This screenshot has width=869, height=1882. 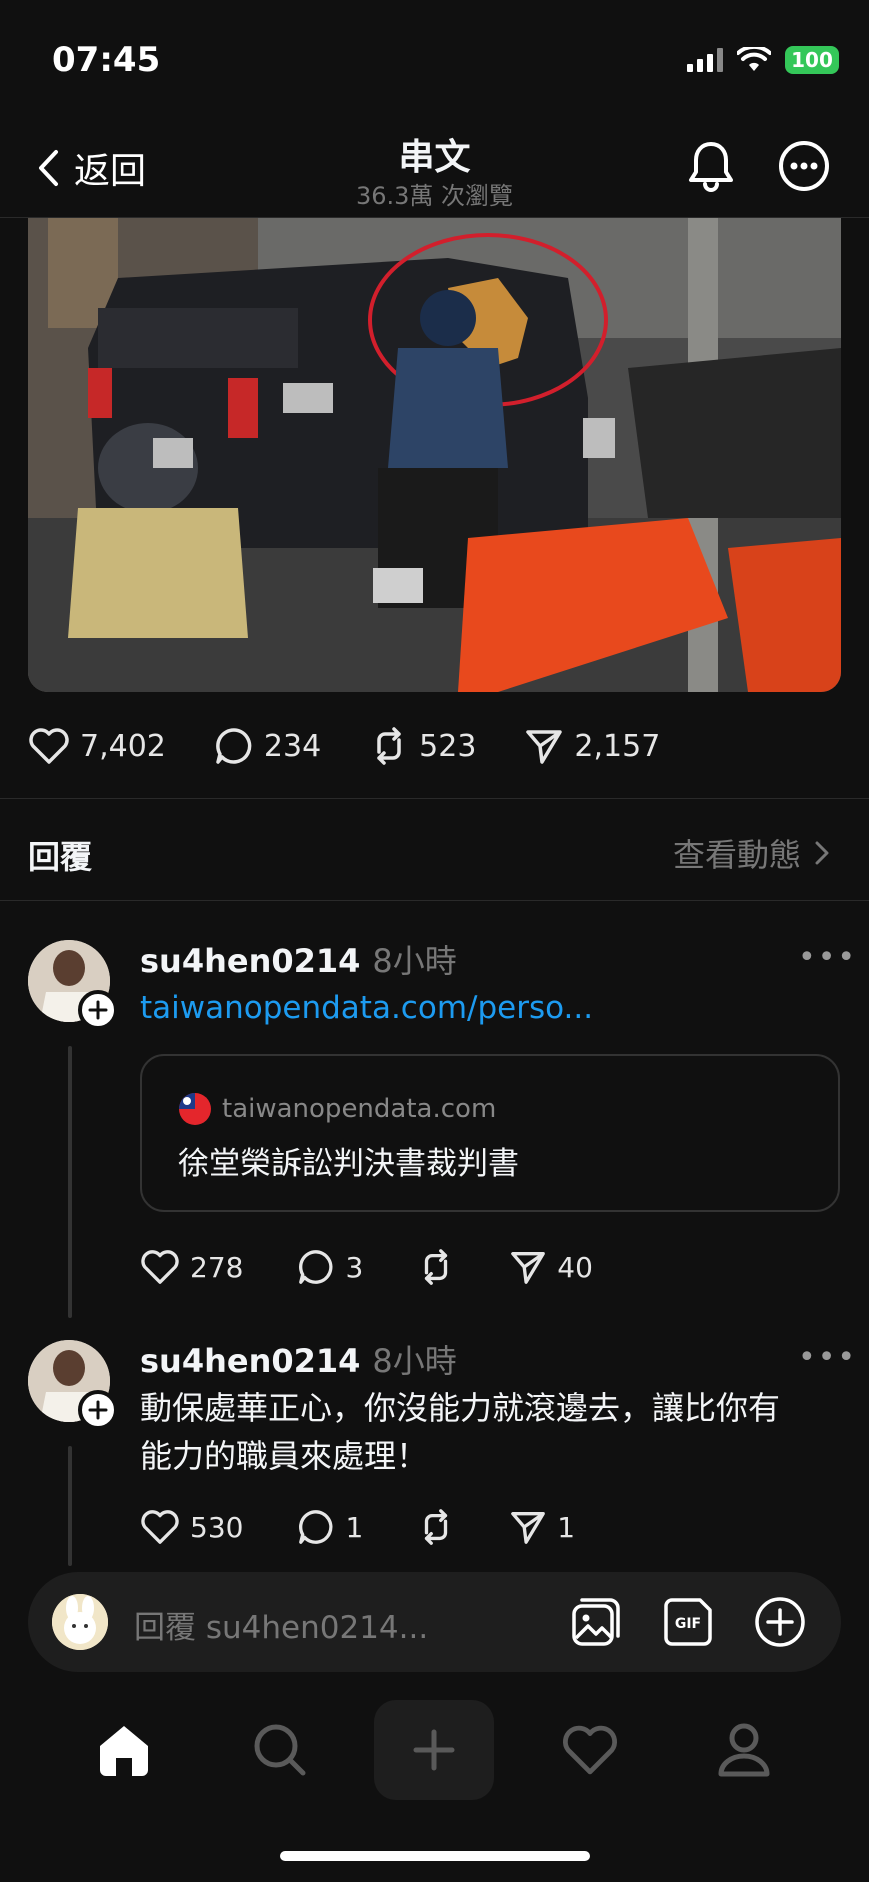 What do you see at coordinates (617, 746) in the screenshot?
I see `share-count: 2,157` at bounding box center [617, 746].